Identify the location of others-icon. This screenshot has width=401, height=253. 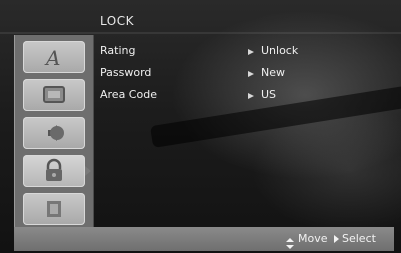
(54, 209).